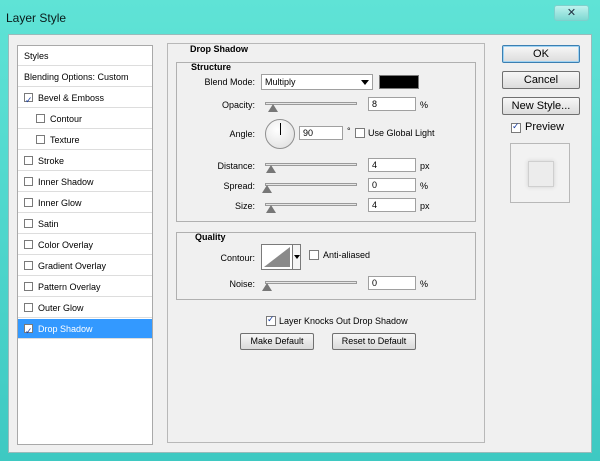 Image resolution: width=600 pixels, height=461 pixels. Describe the element at coordinates (424, 186) in the screenshot. I see `spread-unit: %` at that location.